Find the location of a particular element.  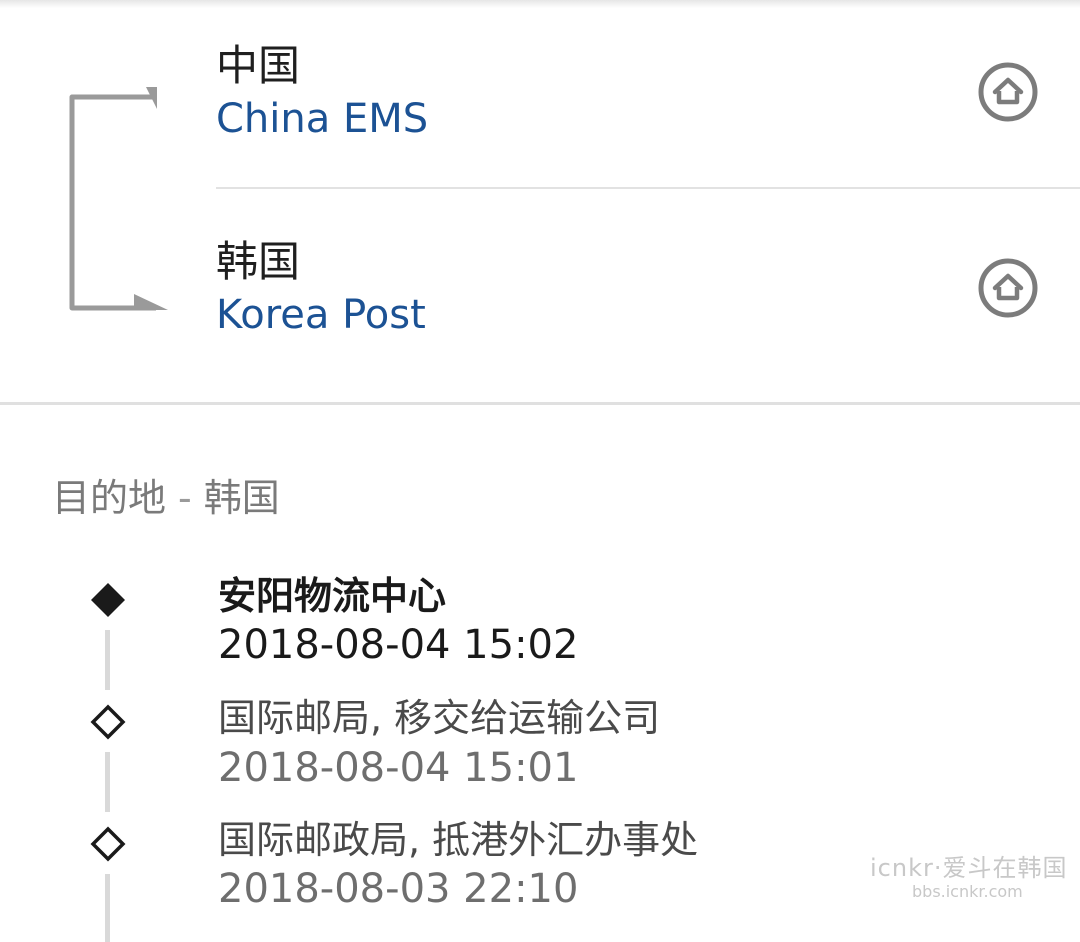

timeline-item-time: 2018-08-04 15:01 is located at coordinates (398, 768).